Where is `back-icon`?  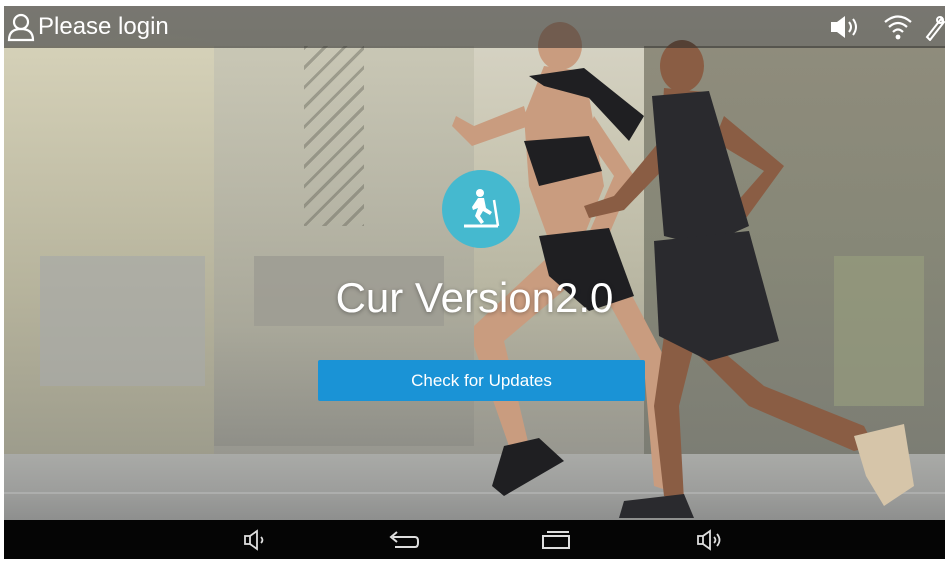
back-icon is located at coordinates (404, 540).